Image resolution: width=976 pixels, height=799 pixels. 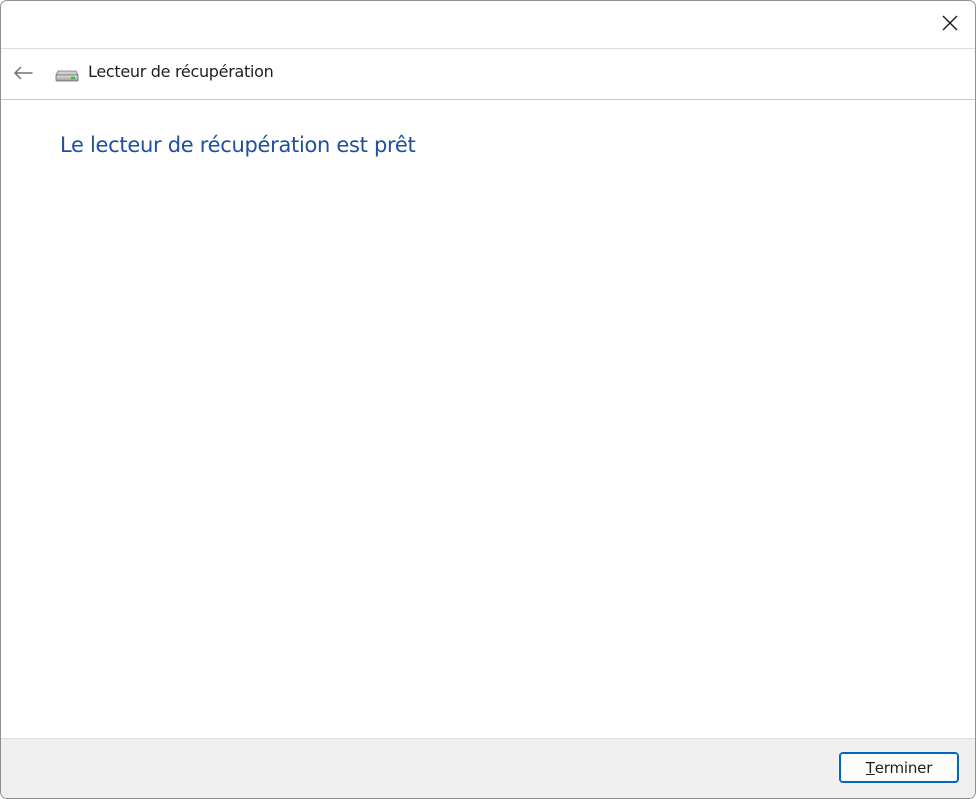 What do you see at coordinates (238, 145) in the screenshot?
I see `main-heading: Le lecteur de récupération est prêt` at bounding box center [238, 145].